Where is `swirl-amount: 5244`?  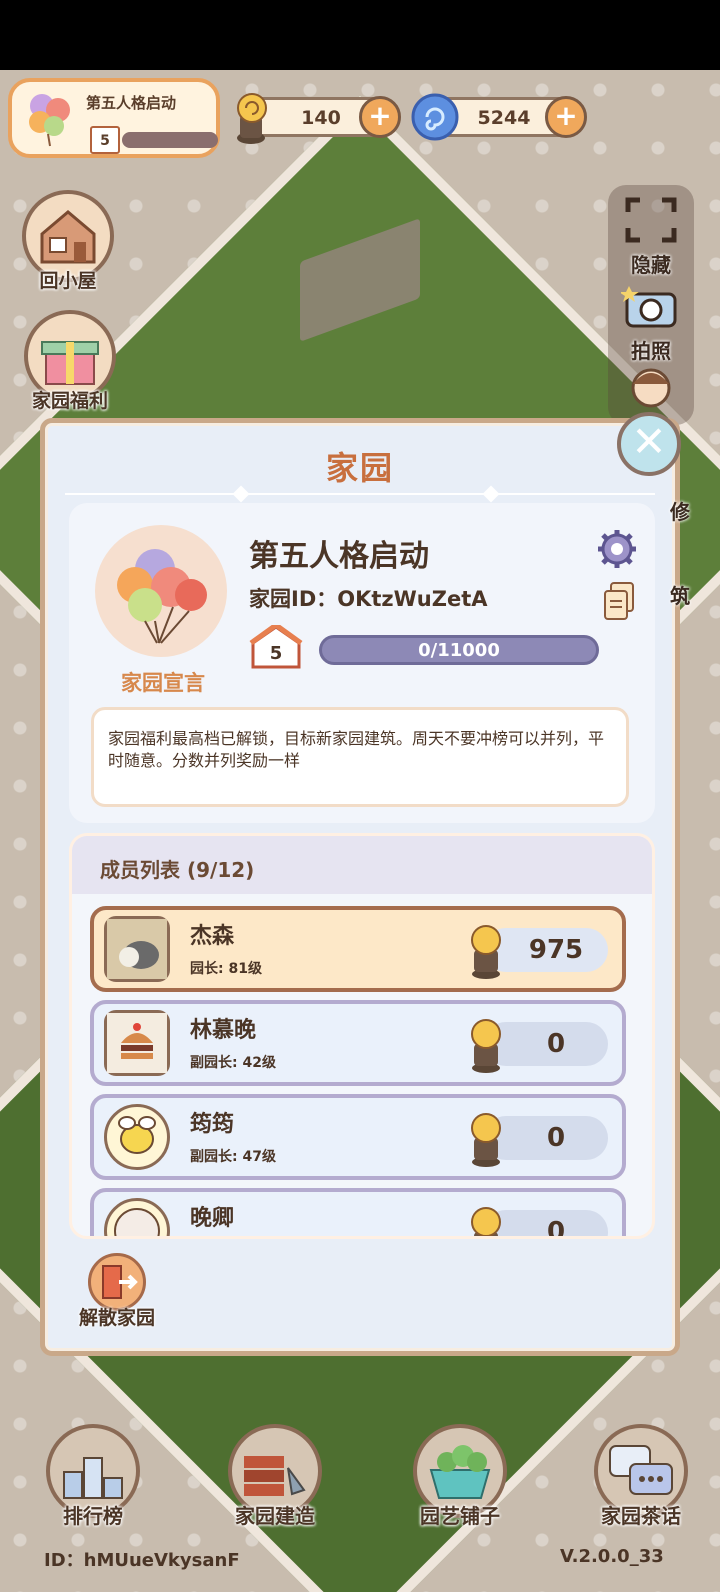
swirl-amount: 5244 is located at coordinates (504, 118).